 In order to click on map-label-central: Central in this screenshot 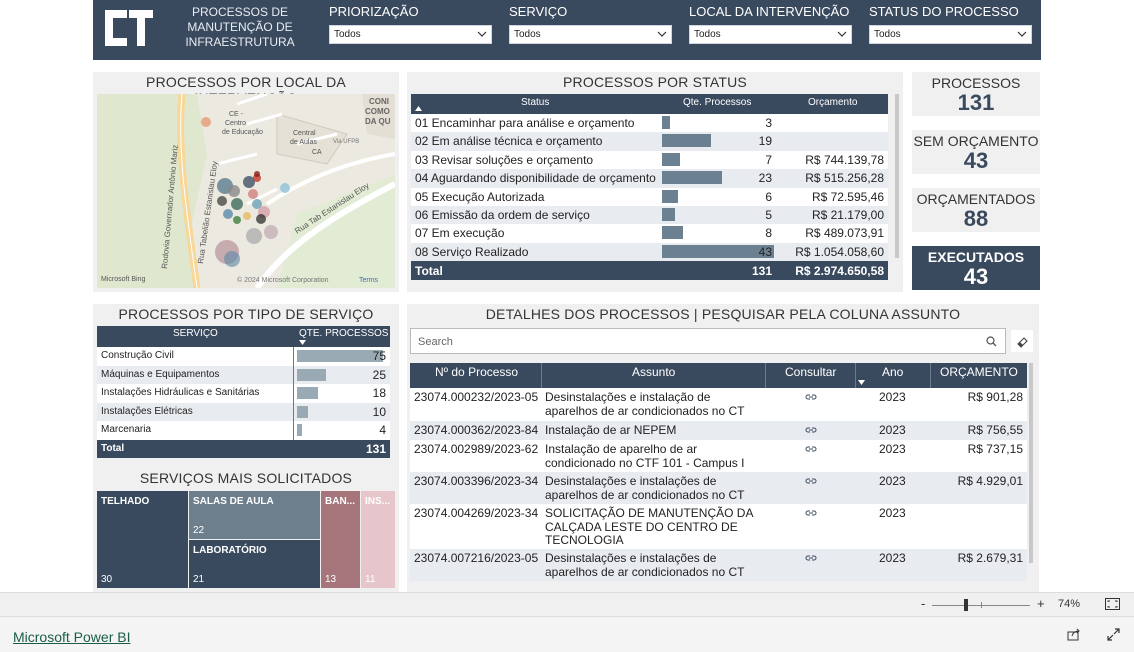, I will do `click(304, 133)`.